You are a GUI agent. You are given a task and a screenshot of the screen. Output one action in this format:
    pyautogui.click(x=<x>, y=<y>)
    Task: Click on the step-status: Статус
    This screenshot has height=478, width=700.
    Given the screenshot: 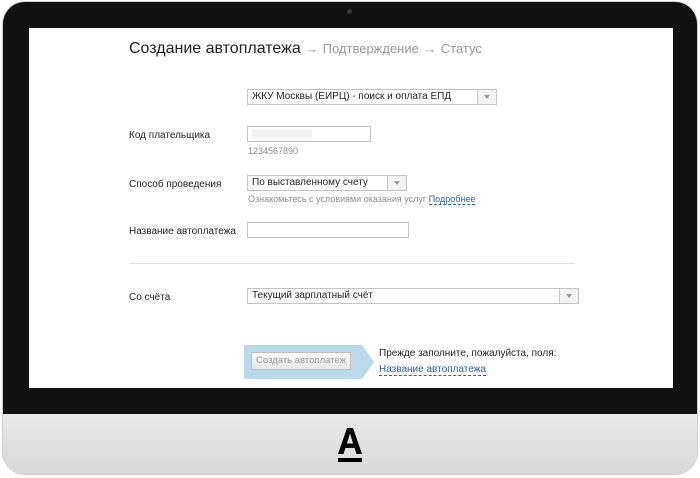 What is the action you would take?
    pyautogui.click(x=461, y=48)
    